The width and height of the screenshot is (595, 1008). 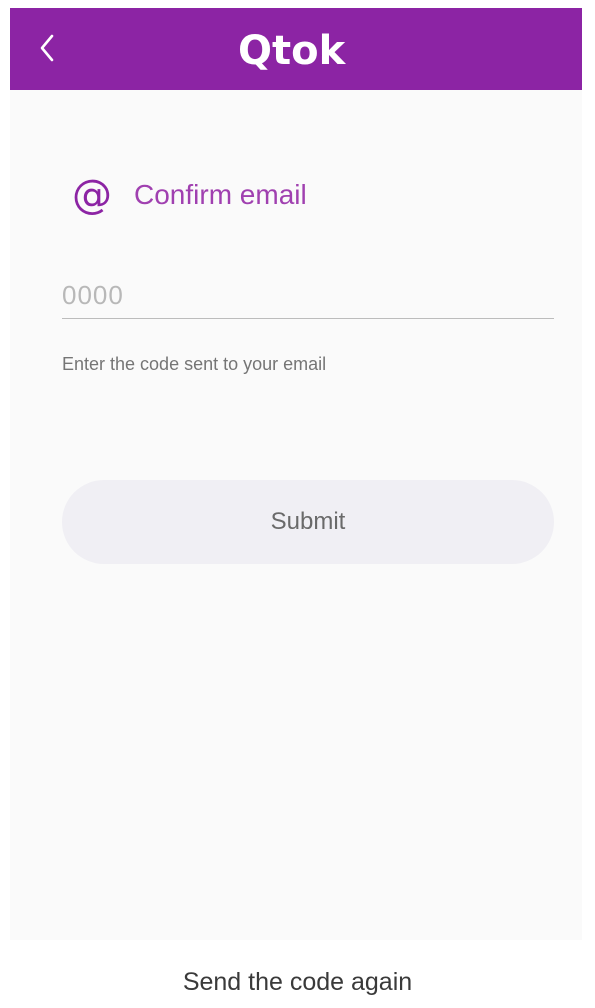 What do you see at coordinates (297, 982) in the screenshot?
I see `resend-code-link: Send the code again` at bounding box center [297, 982].